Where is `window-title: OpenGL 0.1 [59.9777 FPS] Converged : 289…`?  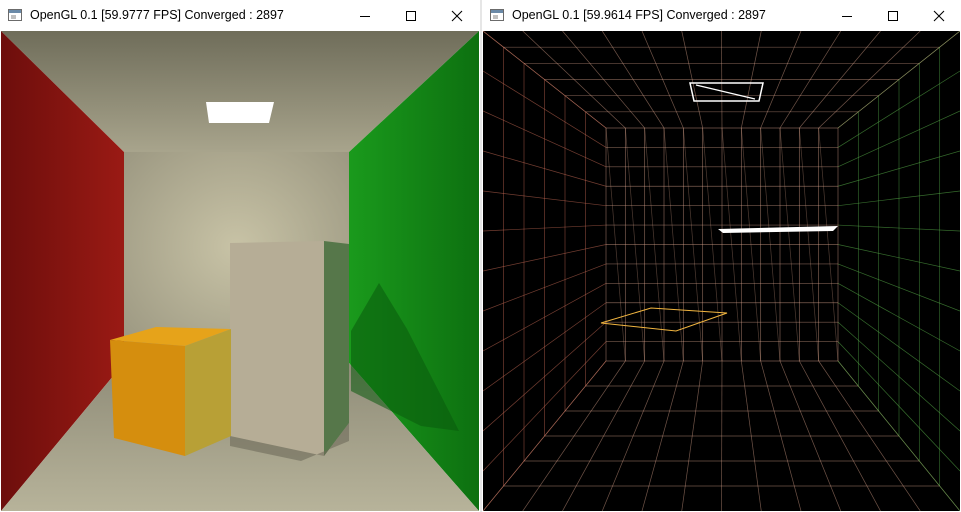
window-title: OpenGL 0.1 [59.9777 FPS] Converged : 289… is located at coordinates (157, 15).